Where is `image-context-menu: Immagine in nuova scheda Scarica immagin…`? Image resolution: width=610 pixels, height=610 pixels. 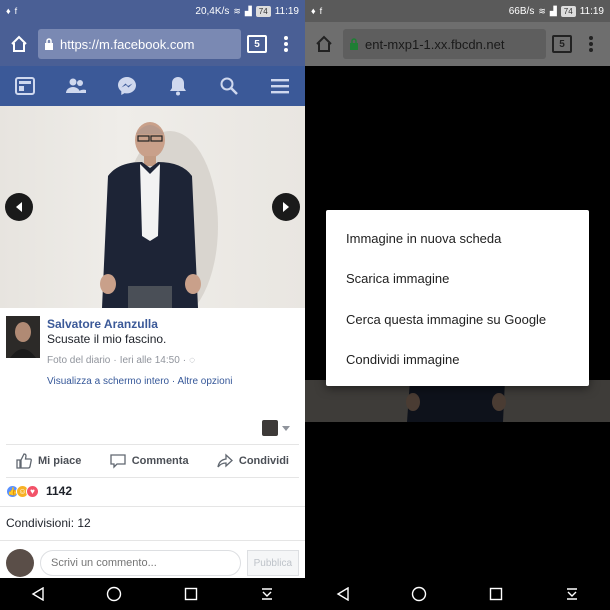 image-context-menu: Immagine in nuova scheda Scarica immagin… is located at coordinates (457, 298).